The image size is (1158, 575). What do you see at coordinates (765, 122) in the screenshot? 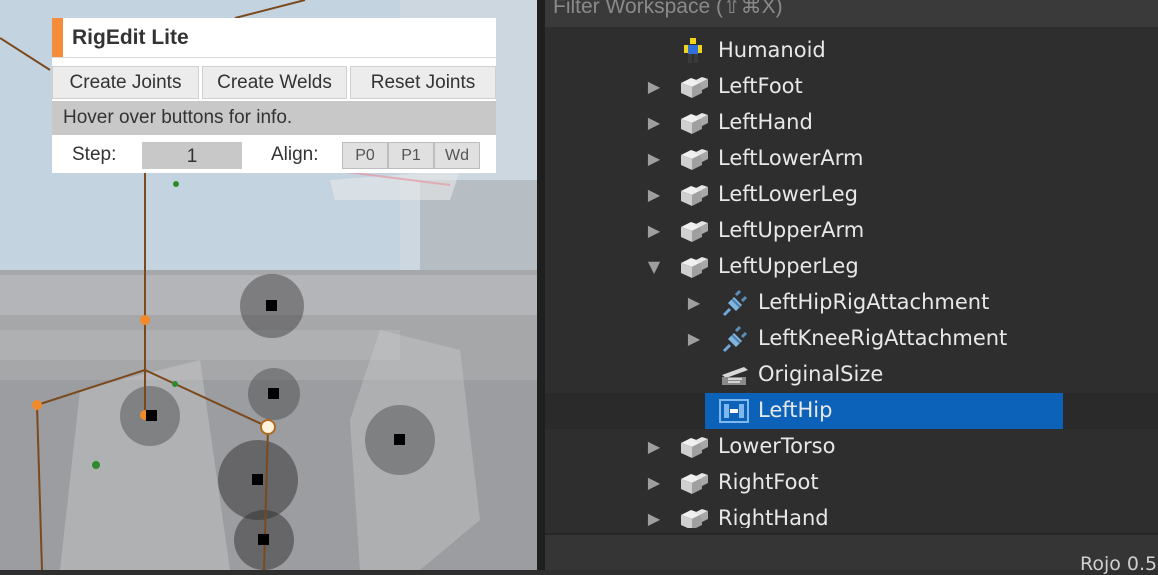
I see `tree-item-label: LeftHand` at bounding box center [765, 122].